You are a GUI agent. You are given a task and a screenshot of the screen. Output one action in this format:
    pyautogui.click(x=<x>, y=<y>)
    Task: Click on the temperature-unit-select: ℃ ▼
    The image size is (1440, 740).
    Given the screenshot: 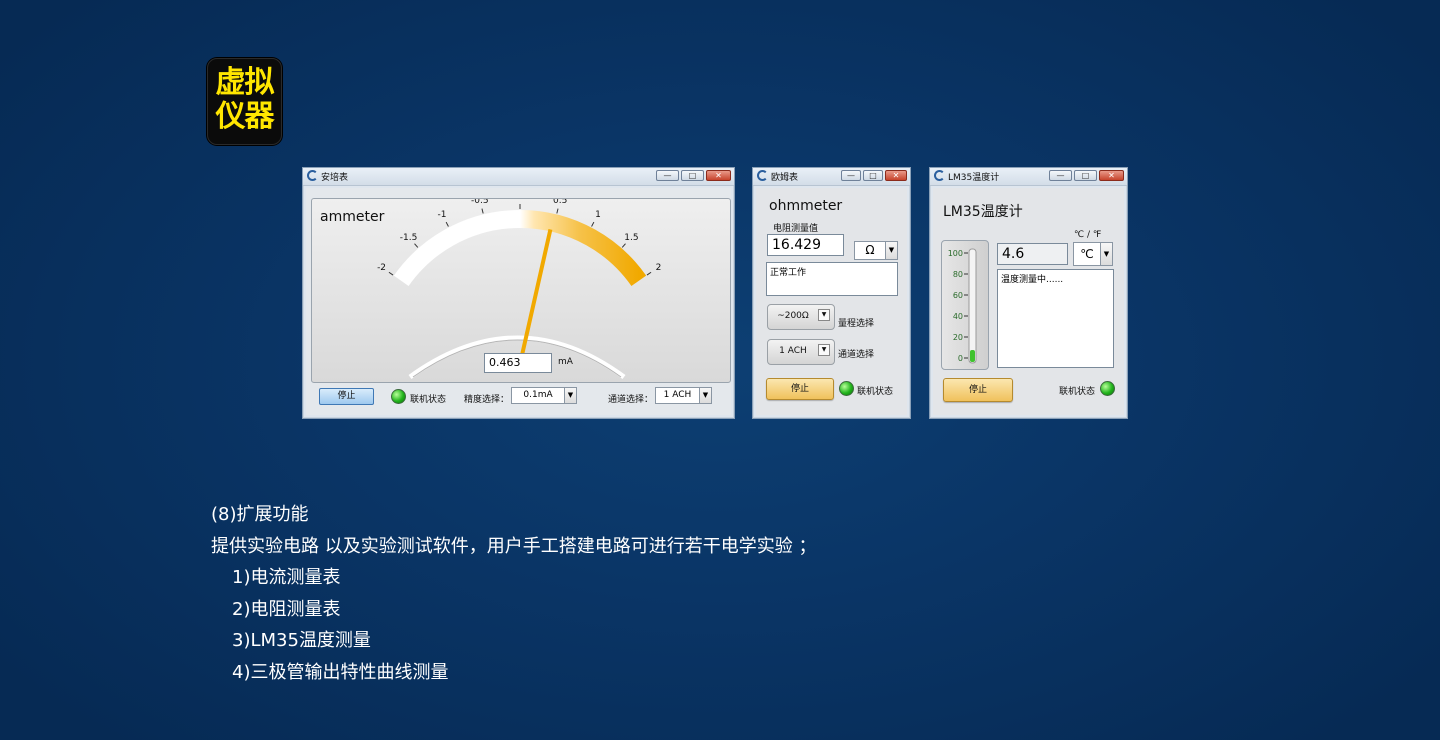 What is the action you would take?
    pyautogui.click(x=1093, y=254)
    